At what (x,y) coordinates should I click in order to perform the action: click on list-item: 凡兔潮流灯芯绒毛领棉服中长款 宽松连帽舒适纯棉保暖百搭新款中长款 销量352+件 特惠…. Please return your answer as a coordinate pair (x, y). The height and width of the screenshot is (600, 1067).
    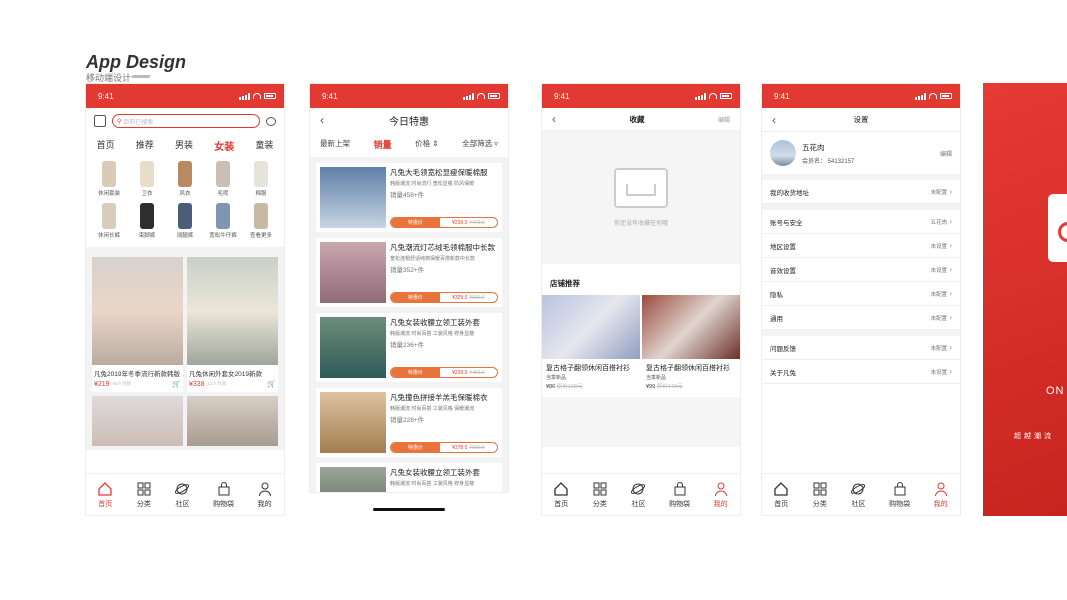
    Looking at the image, I should click on (409, 272).